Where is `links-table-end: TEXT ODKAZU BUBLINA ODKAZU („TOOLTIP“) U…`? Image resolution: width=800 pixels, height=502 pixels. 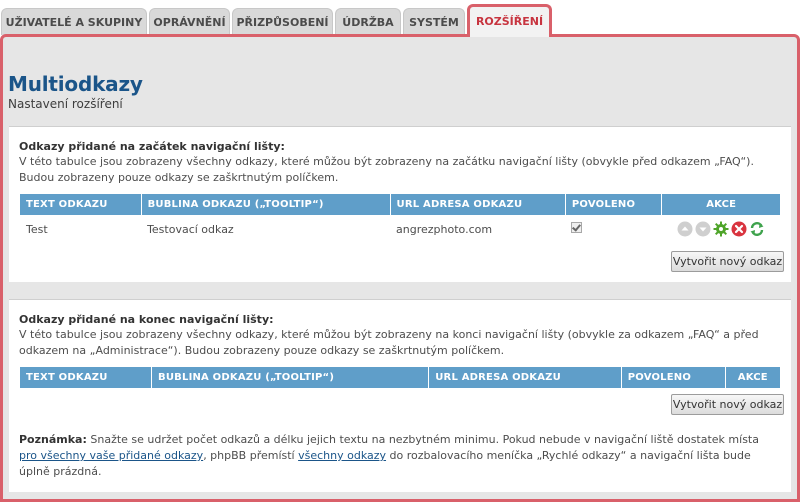
links-table-end: TEXT ODKAZU BUBLINA ODKAZU („TOOLTIP“) U… is located at coordinates (400, 377).